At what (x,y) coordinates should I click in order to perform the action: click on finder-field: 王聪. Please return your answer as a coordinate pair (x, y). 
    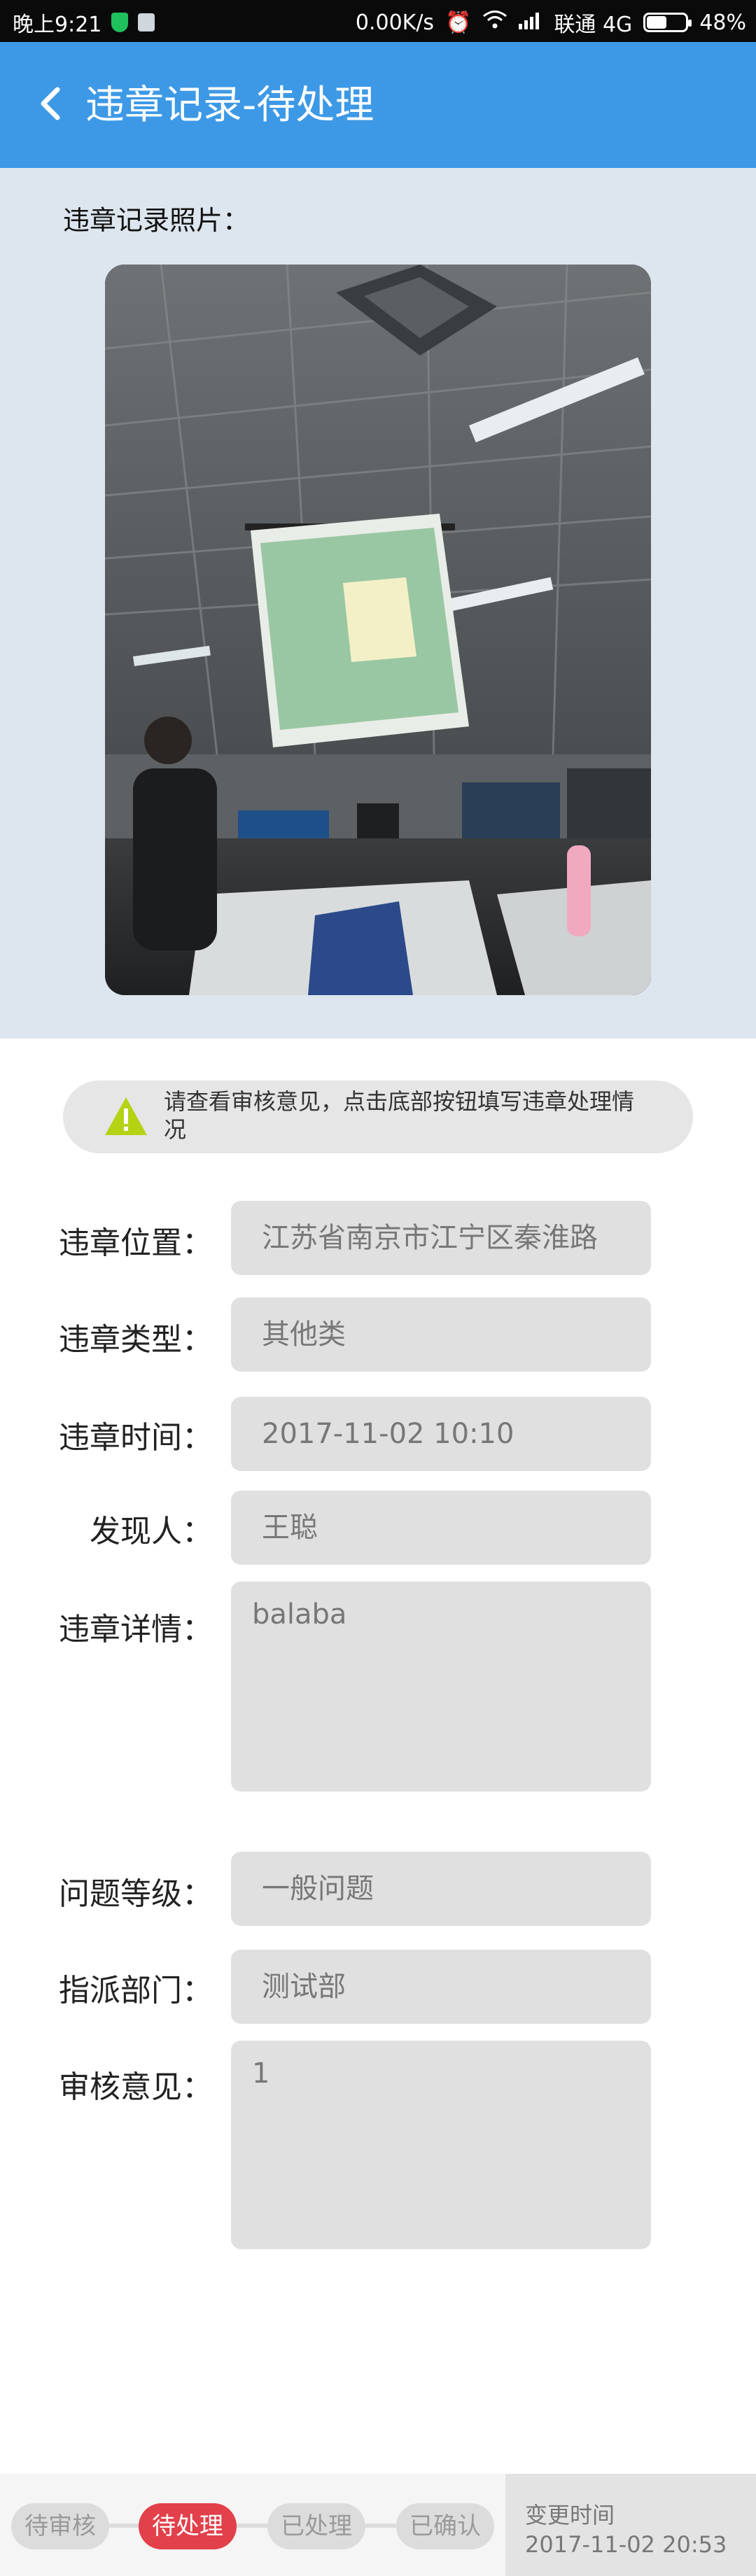
    Looking at the image, I should click on (441, 1528).